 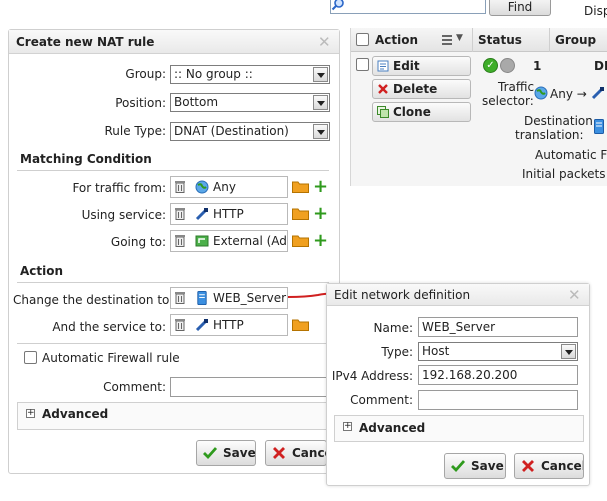 I want to click on rule-type-text: DN, so click(x=600, y=66).